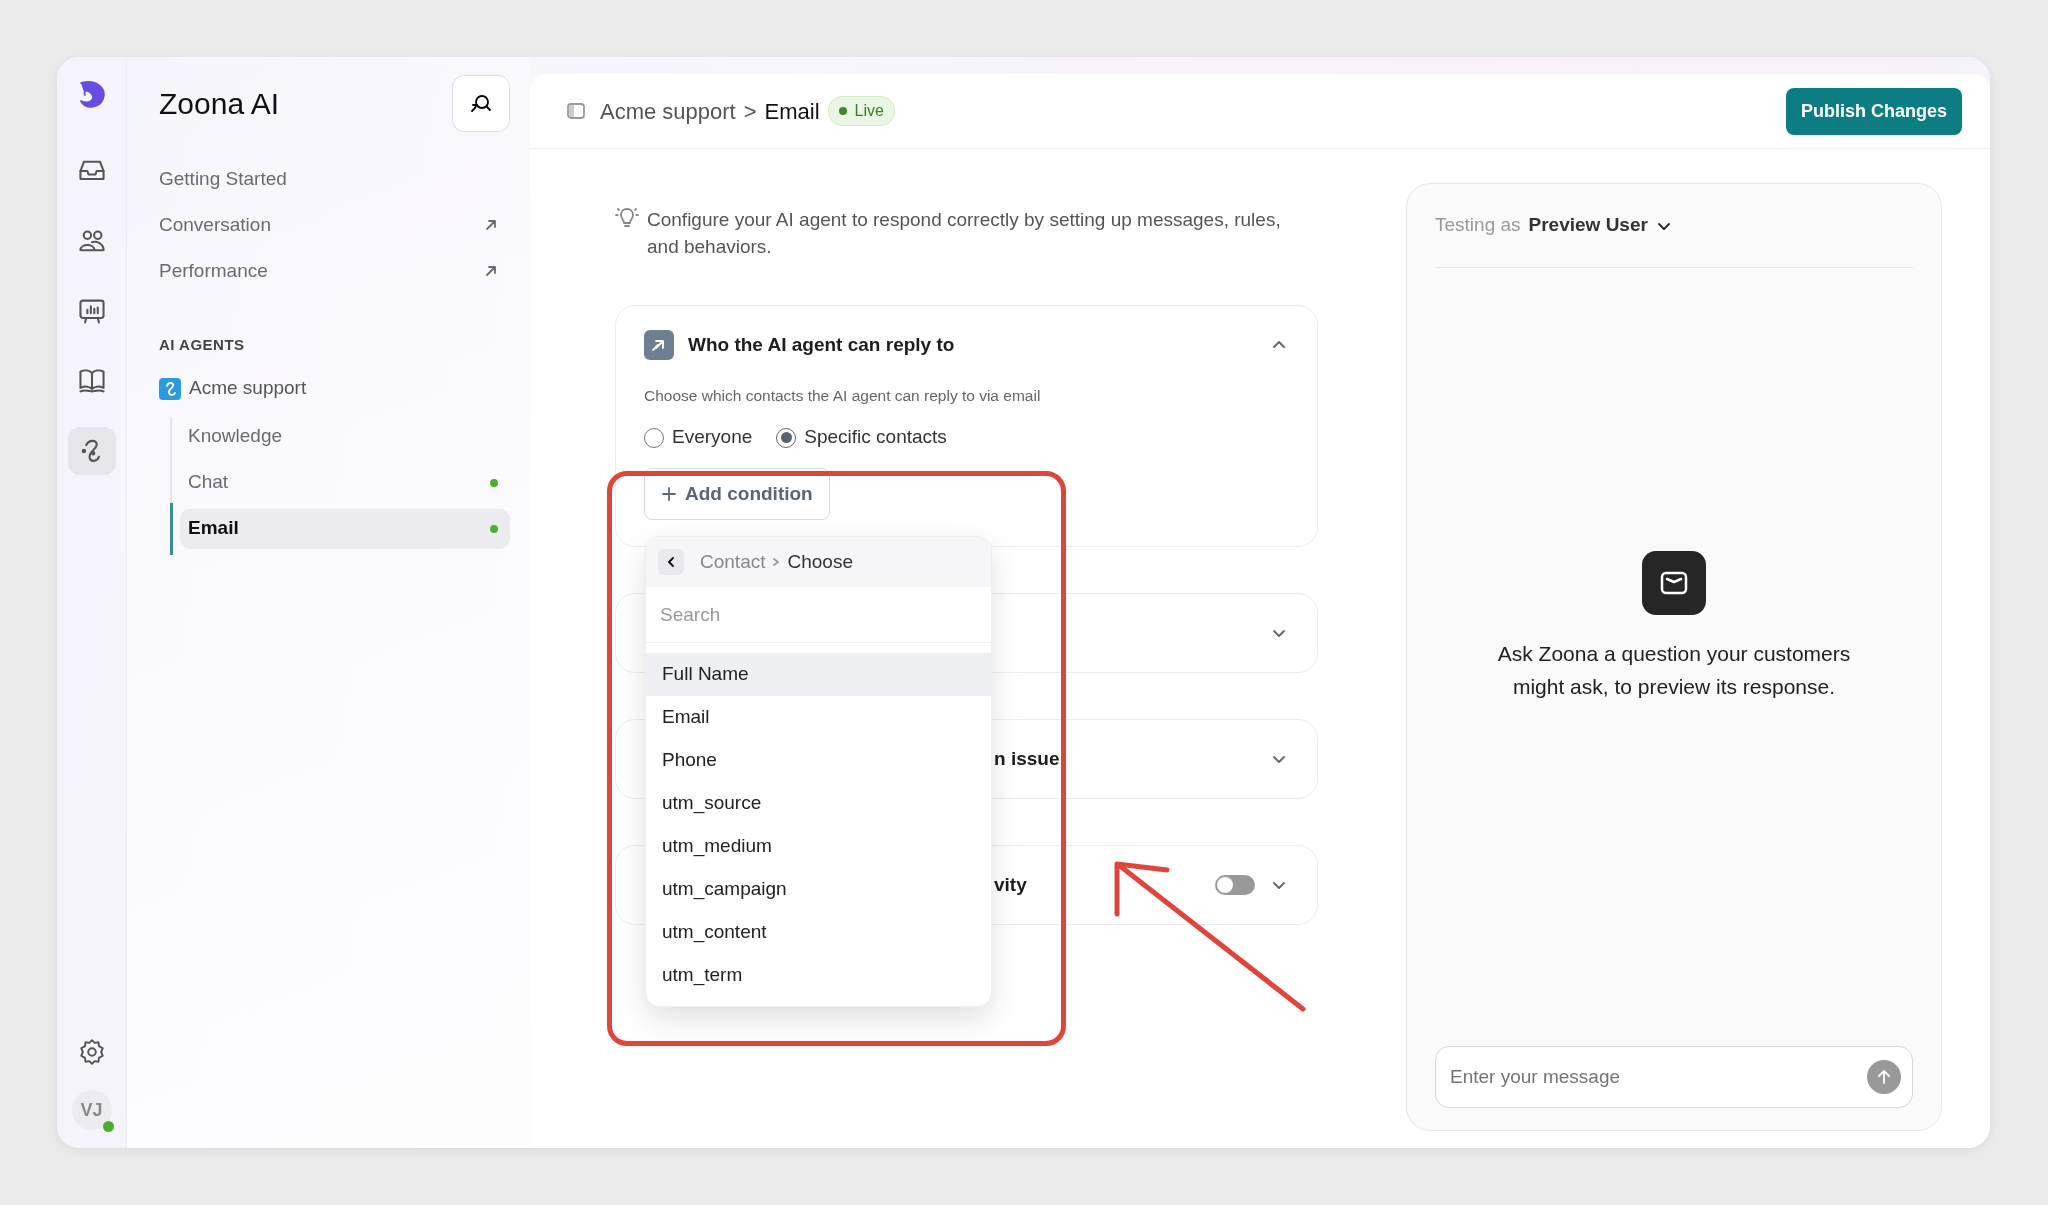 The height and width of the screenshot is (1205, 2048). What do you see at coordinates (334, 179) in the screenshot?
I see `nav-link: Getting Started` at bounding box center [334, 179].